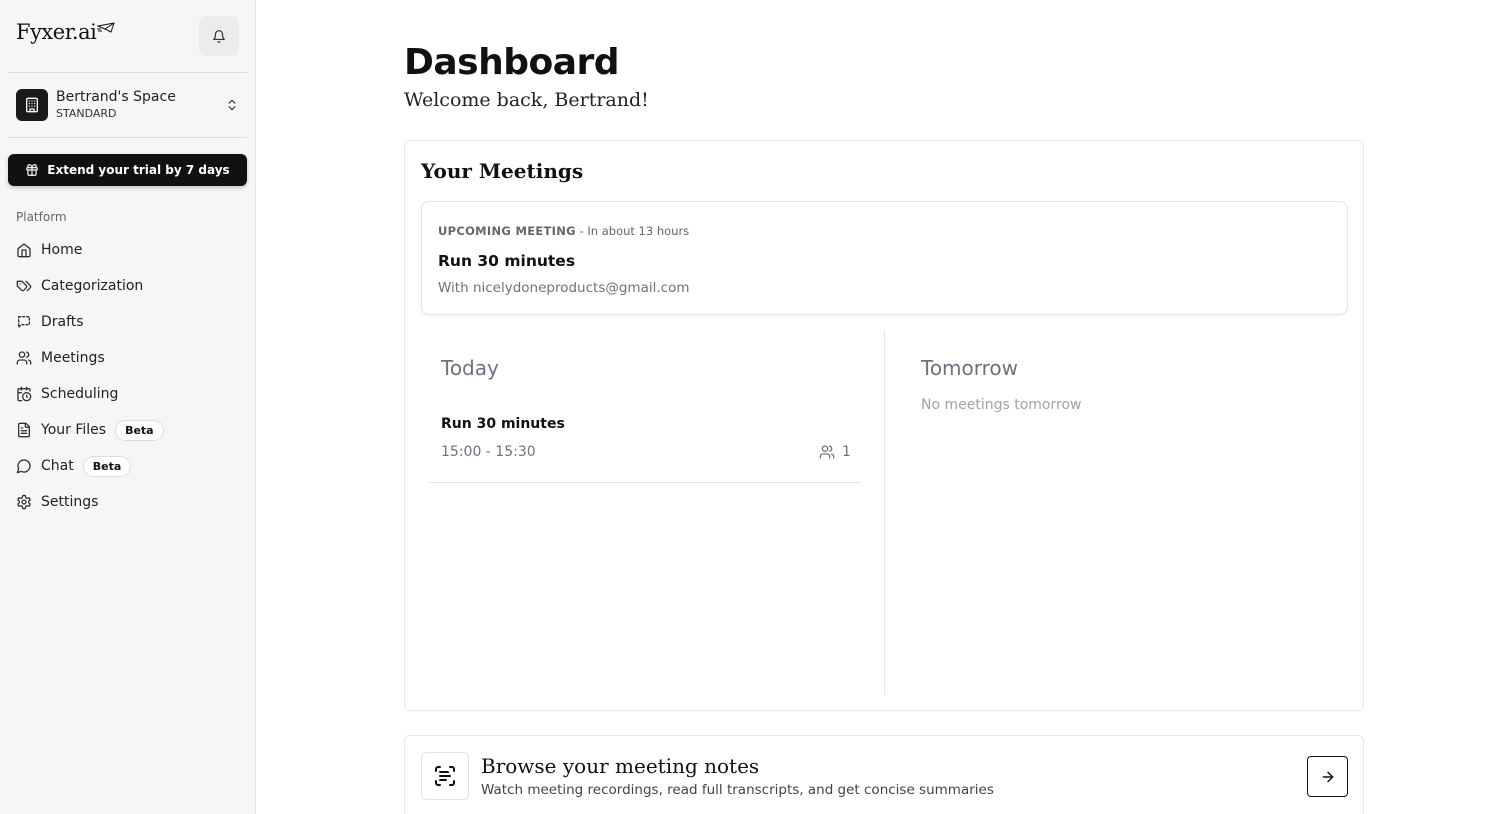 This screenshot has width=1512, height=814. What do you see at coordinates (1001, 405) in the screenshot?
I see `tomorrow-empty-text: No meetings tomorrow` at bounding box center [1001, 405].